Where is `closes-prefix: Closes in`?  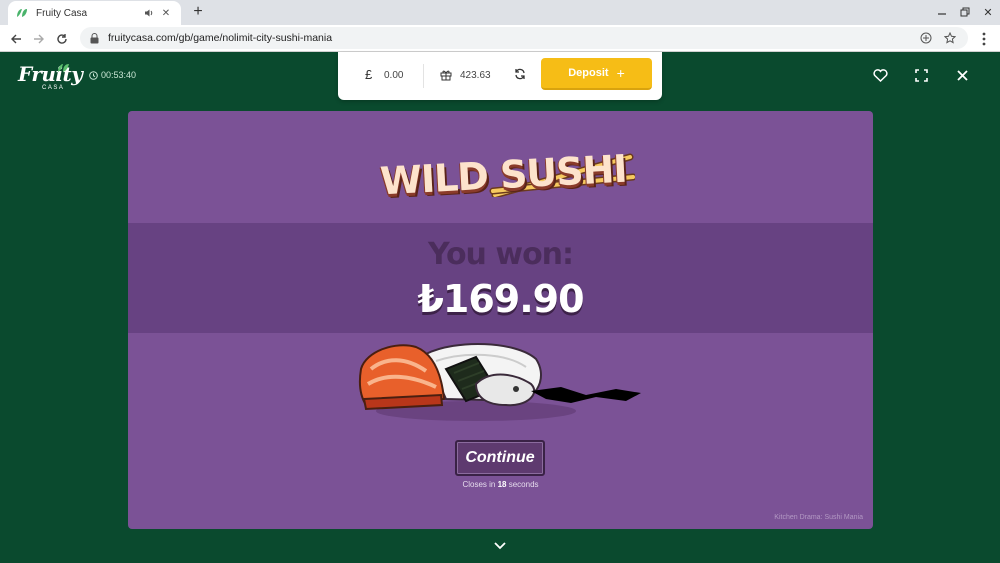
closes-prefix: Closes in is located at coordinates (479, 484).